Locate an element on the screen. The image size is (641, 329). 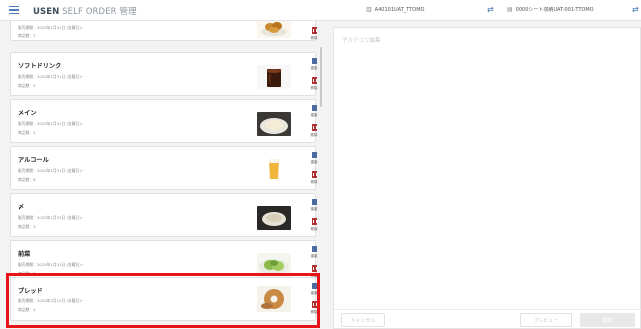
cancel-button: キャンセル is located at coordinates (363, 320).